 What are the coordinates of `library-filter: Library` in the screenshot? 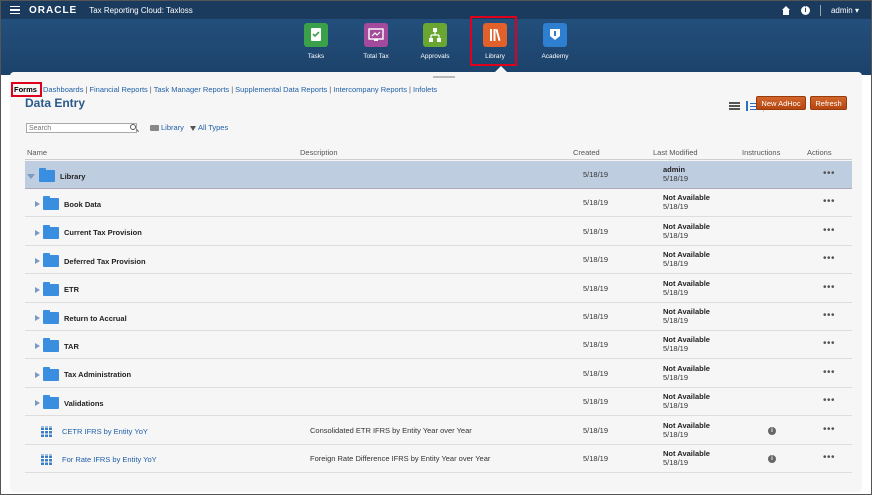 It's located at (167, 127).